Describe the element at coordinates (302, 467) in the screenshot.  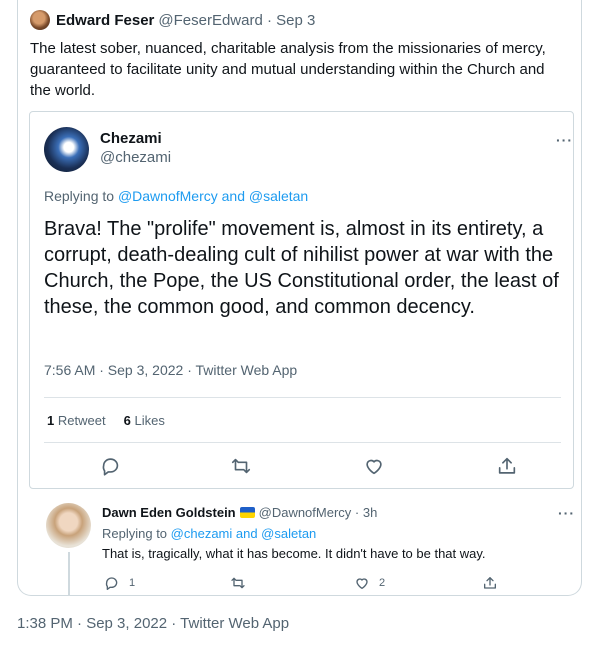
I see `action-bar` at that location.